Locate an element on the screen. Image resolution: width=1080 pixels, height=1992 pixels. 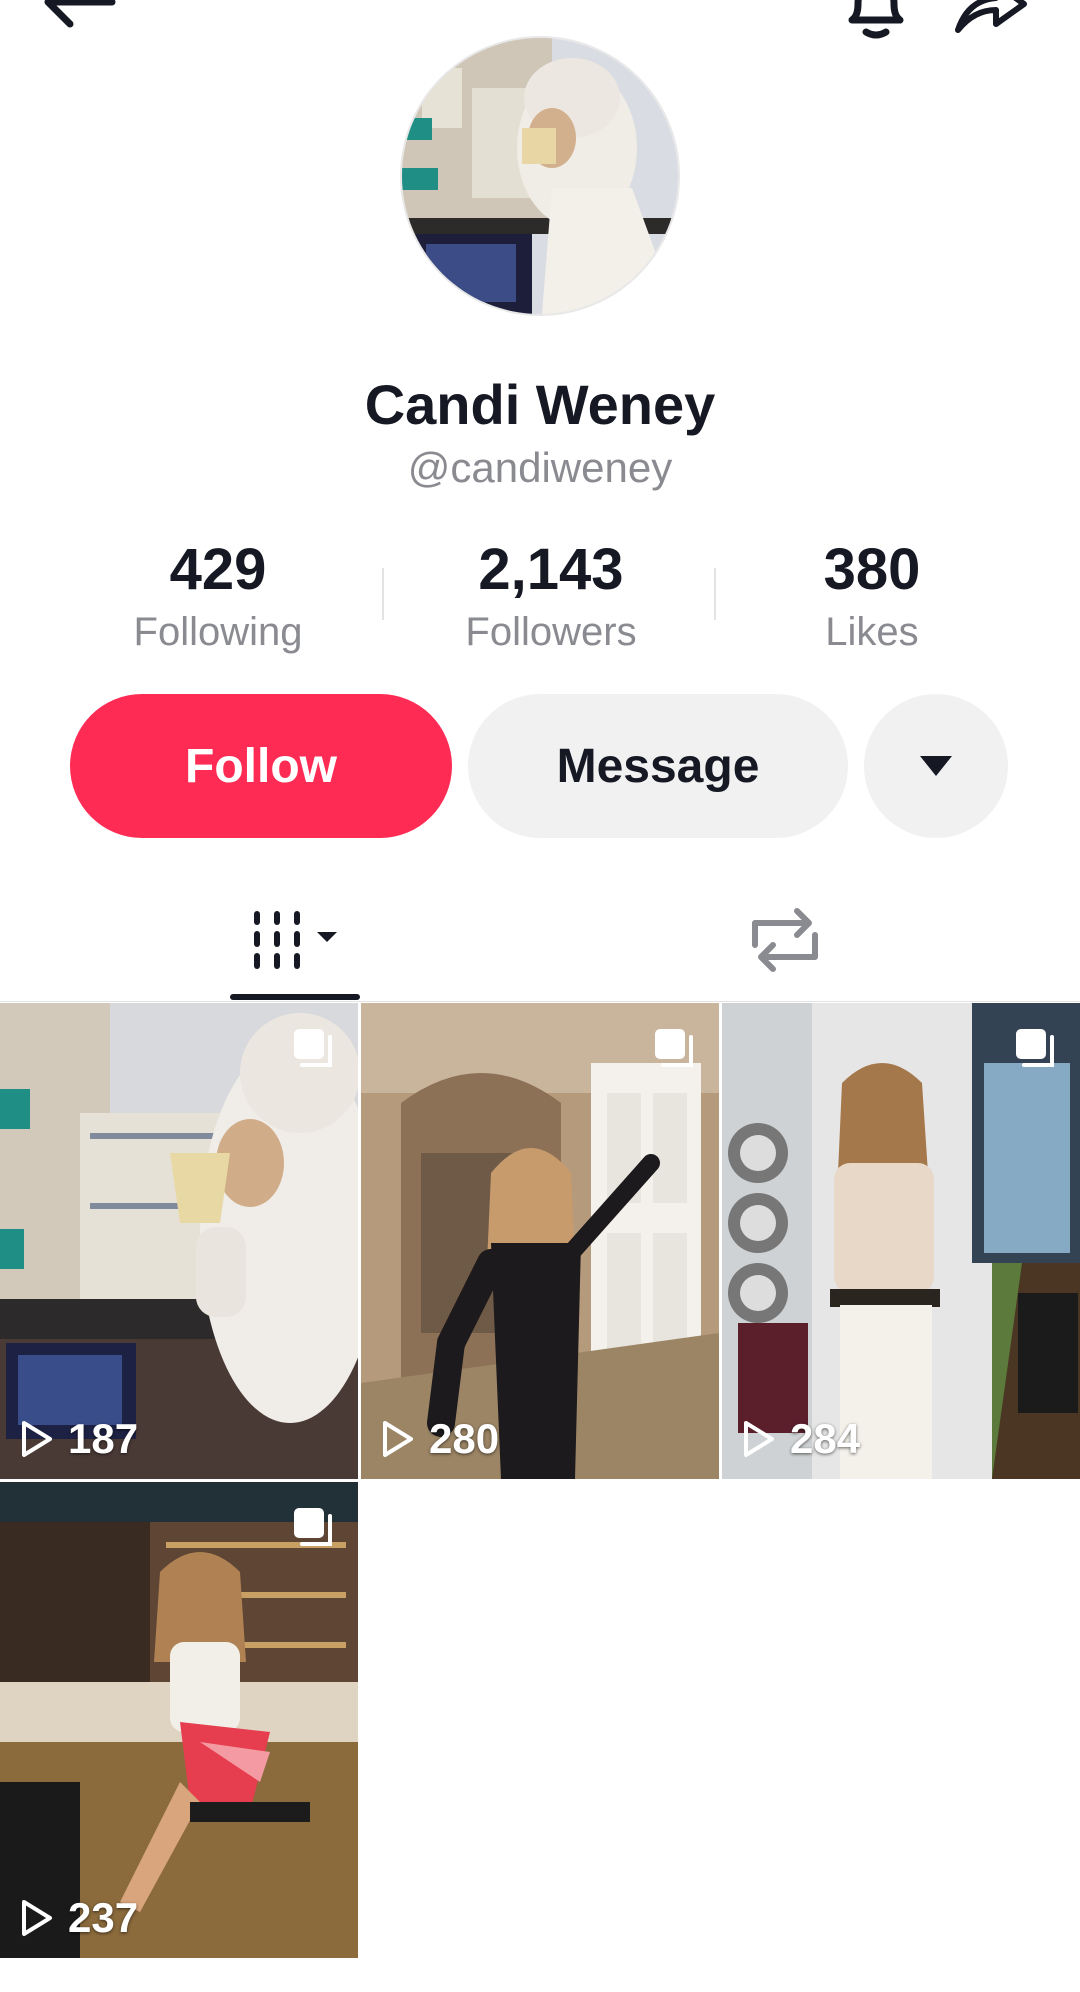
profile-avatar is located at coordinates (540, 176).